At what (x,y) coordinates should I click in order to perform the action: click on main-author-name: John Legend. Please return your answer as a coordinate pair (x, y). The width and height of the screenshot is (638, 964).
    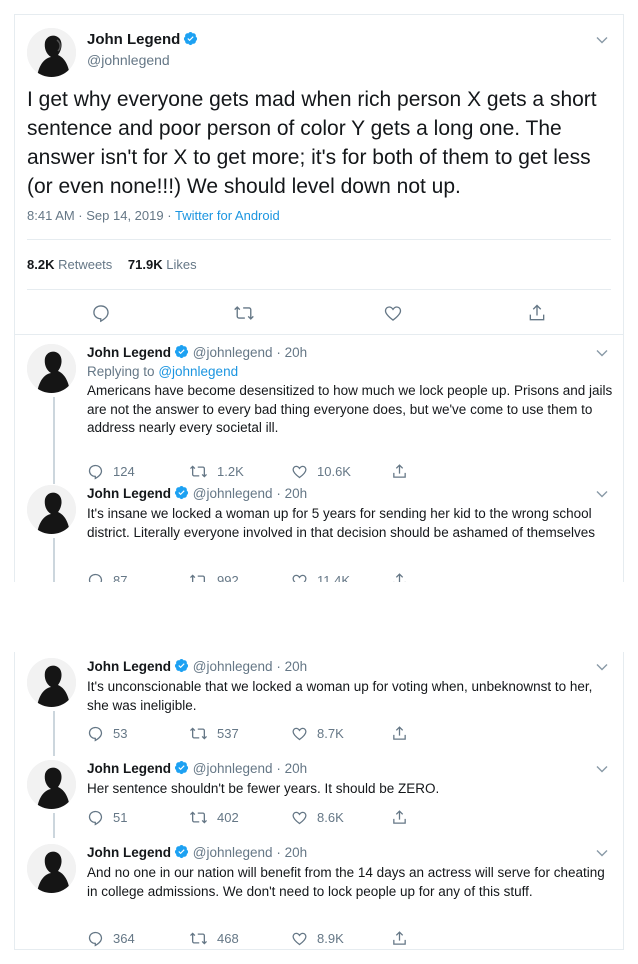
    Looking at the image, I should click on (133, 39).